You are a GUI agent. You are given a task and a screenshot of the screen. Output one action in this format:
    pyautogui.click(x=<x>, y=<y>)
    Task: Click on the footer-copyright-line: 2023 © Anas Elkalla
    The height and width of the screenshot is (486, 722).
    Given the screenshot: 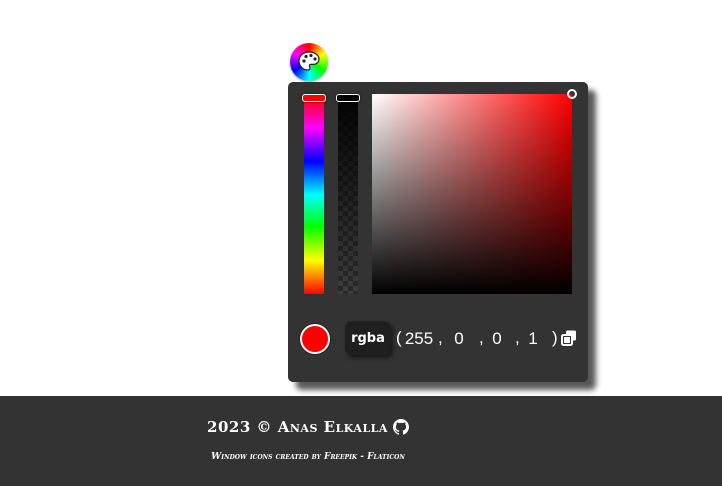 What is the action you would take?
    pyautogui.click(x=308, y=428)
    